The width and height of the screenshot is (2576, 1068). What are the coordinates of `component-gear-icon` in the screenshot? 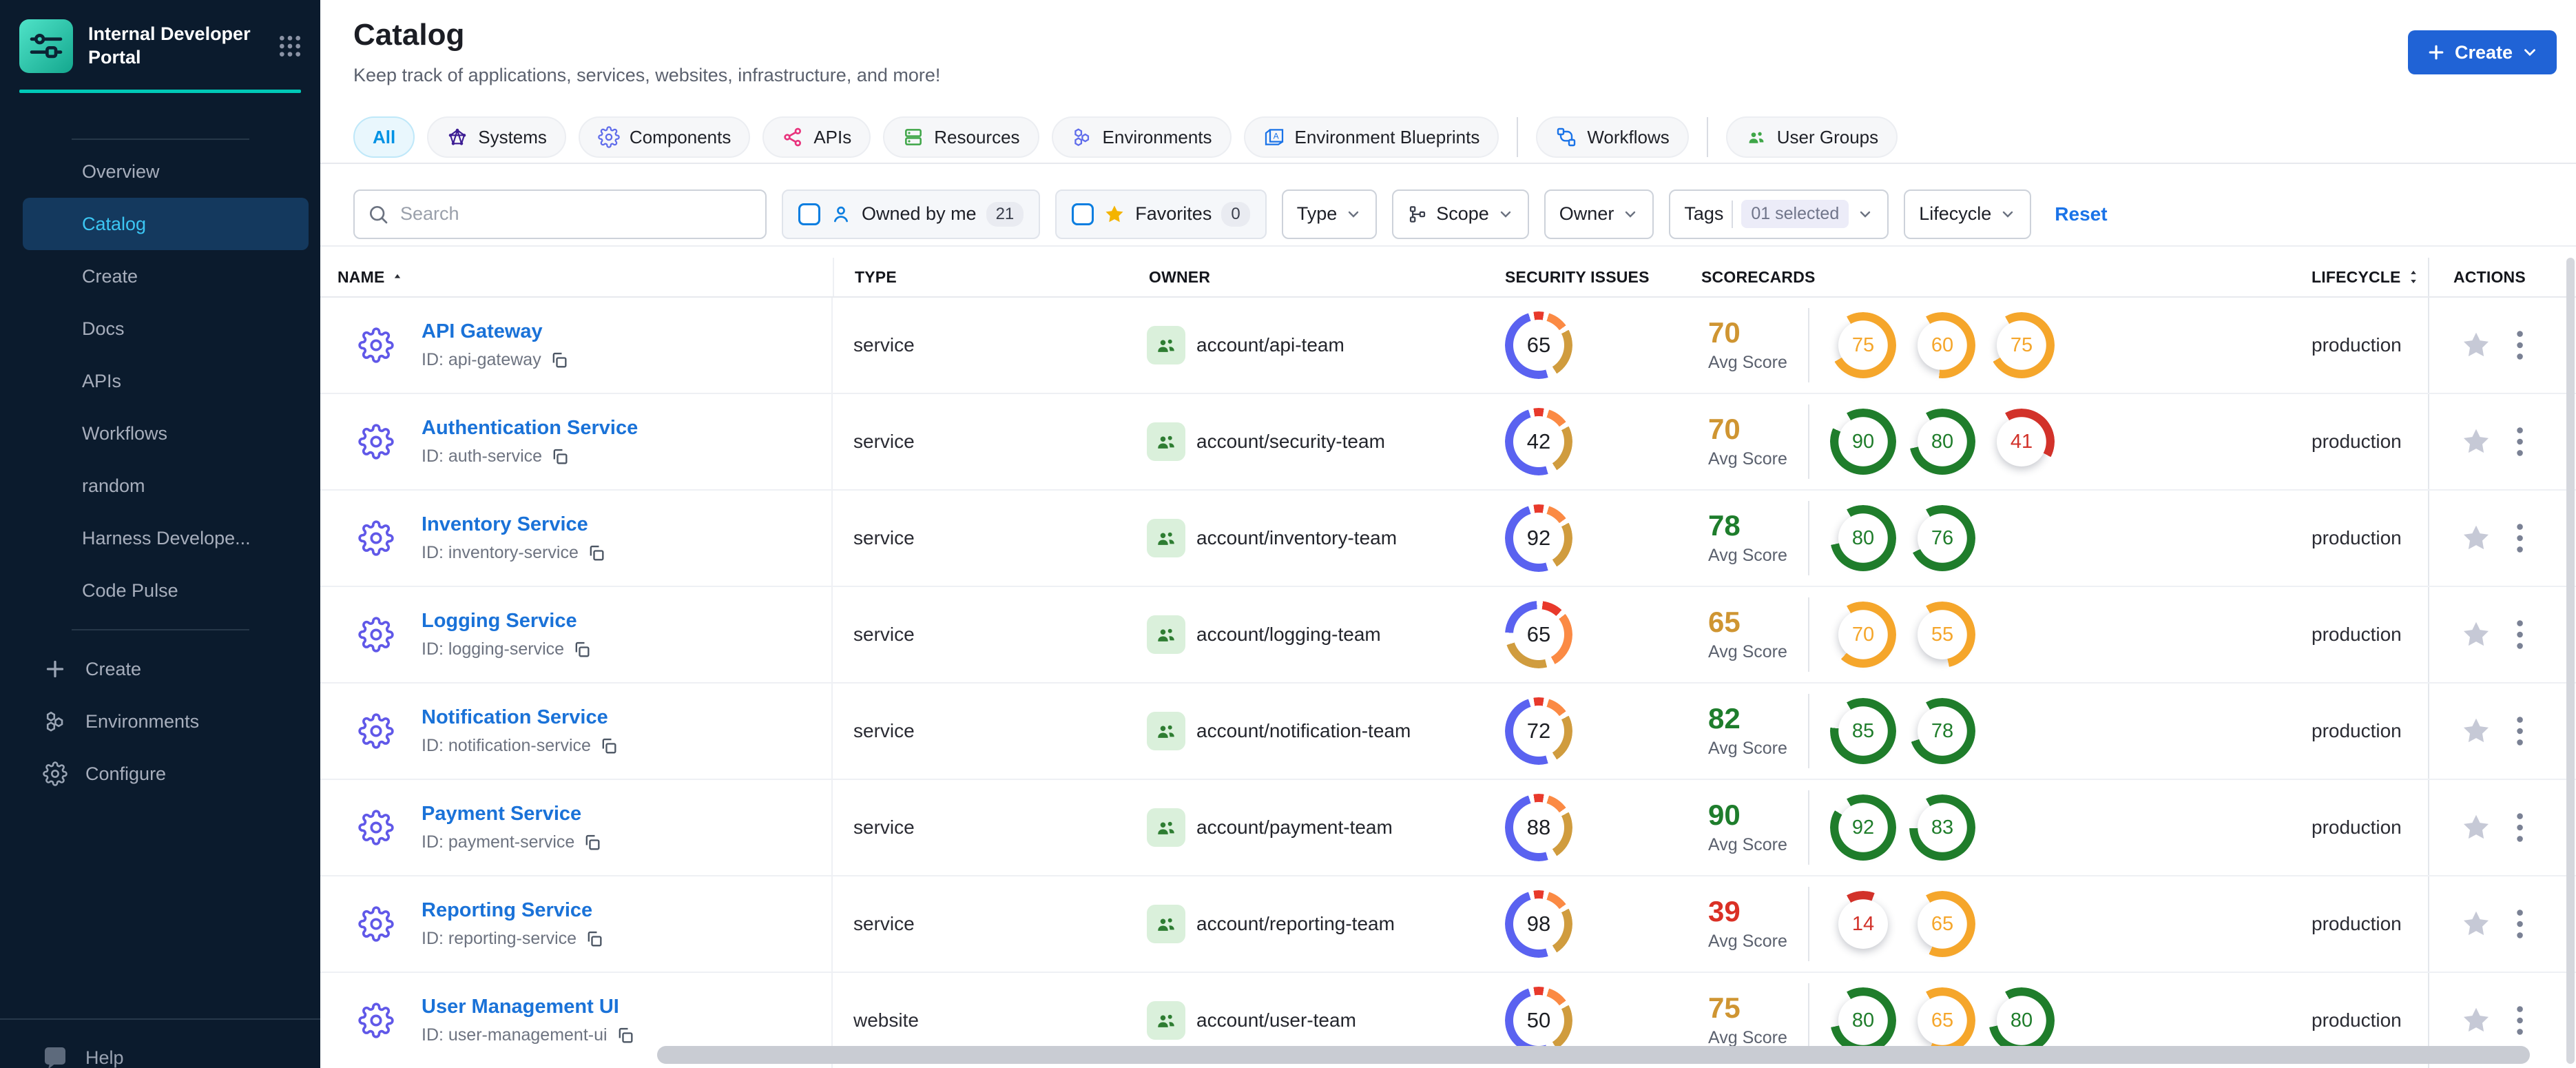 It's located at (376, 1021).